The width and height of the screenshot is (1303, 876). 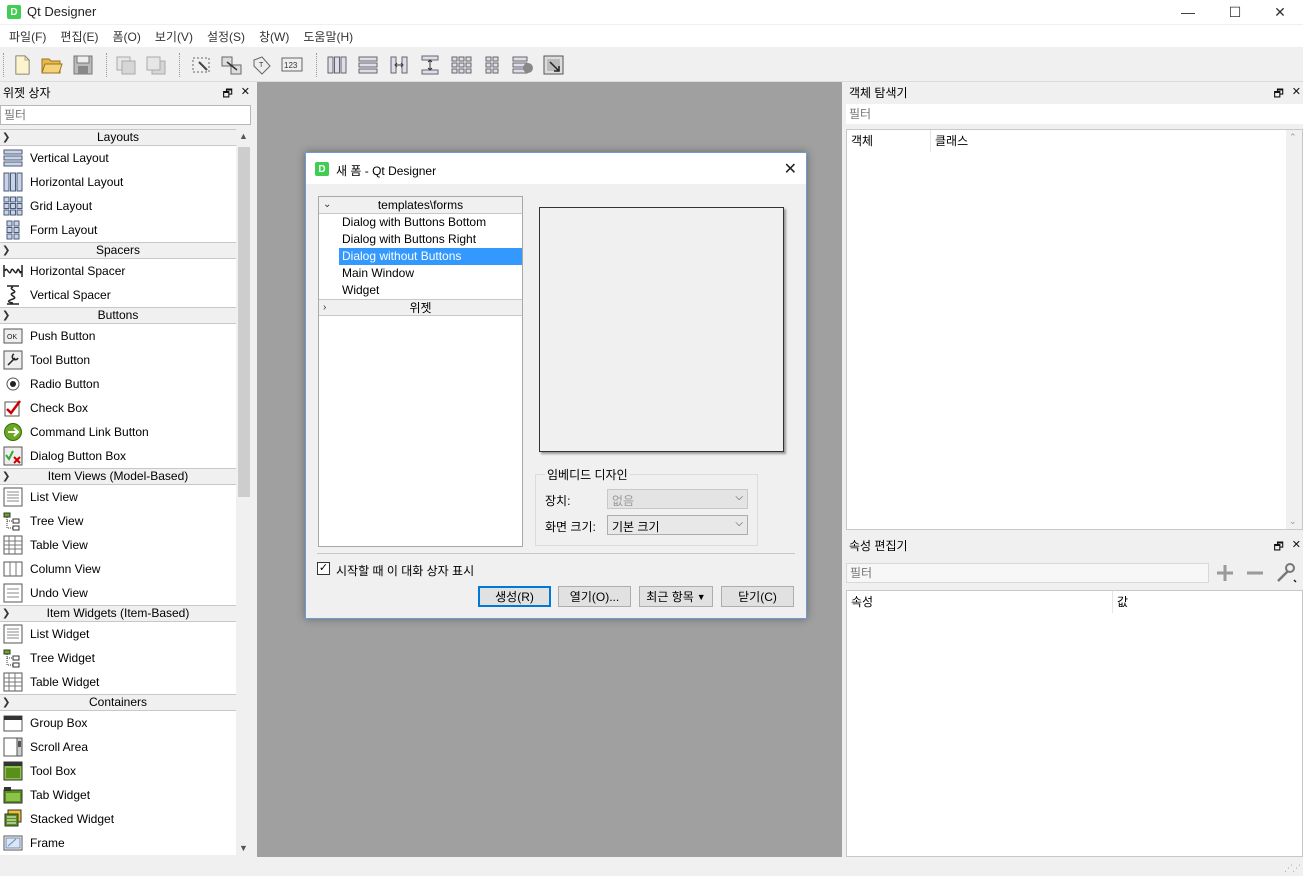 I want to click on widget-item-push-button: OK Push Button, so click(x=118, y=336).